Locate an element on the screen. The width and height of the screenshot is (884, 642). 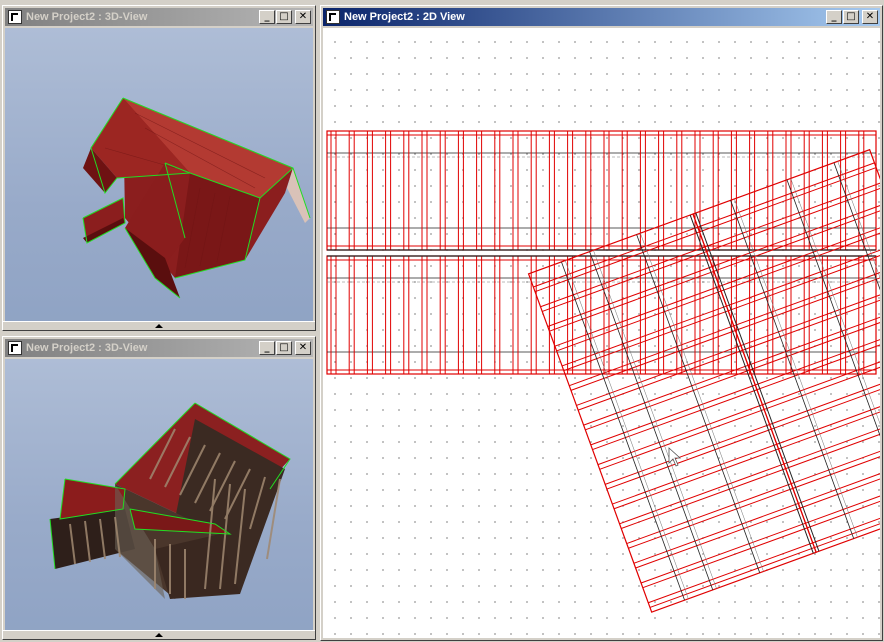
view3d-bottom-splitter is located at coordinates (159, 634).